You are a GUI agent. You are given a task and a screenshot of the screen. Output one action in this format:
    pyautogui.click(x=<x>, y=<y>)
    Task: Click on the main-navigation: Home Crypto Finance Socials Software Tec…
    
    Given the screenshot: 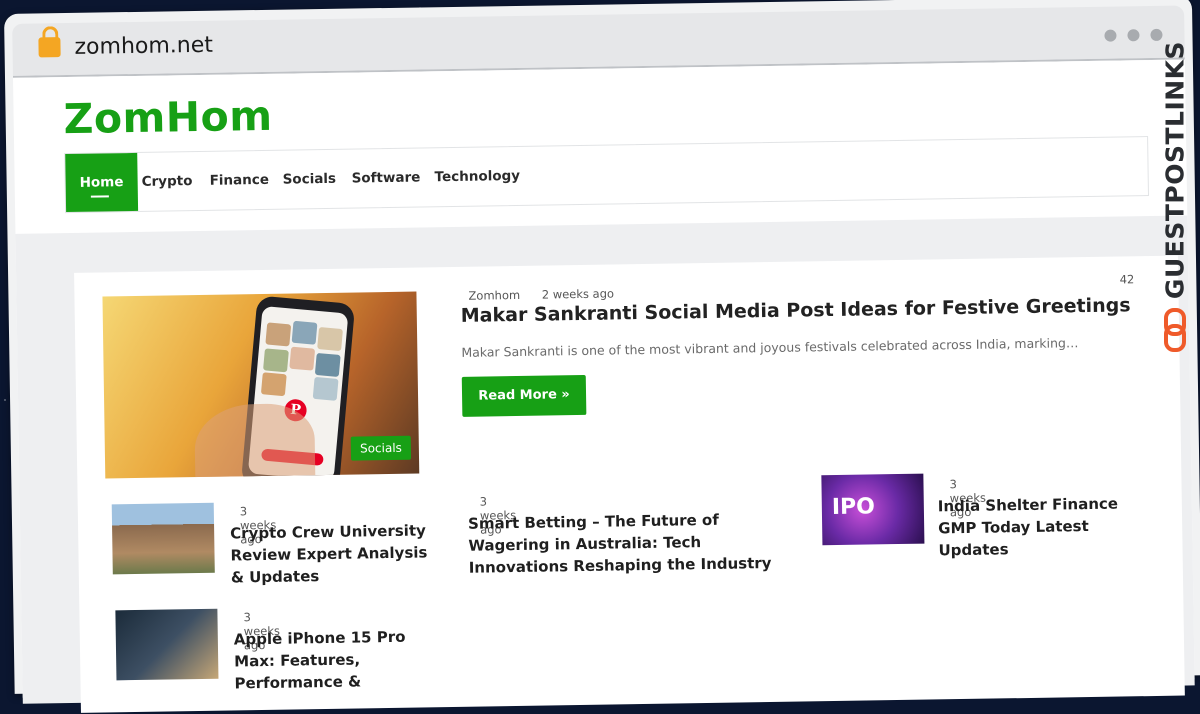 What is the action you would take?
    pyautogui.click(x=607, y=175)
    